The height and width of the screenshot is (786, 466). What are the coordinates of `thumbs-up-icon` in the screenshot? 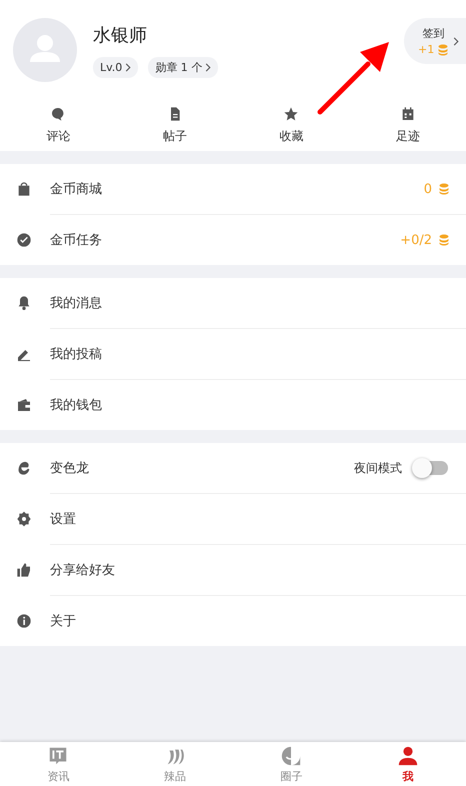 It's located at (24, 570).